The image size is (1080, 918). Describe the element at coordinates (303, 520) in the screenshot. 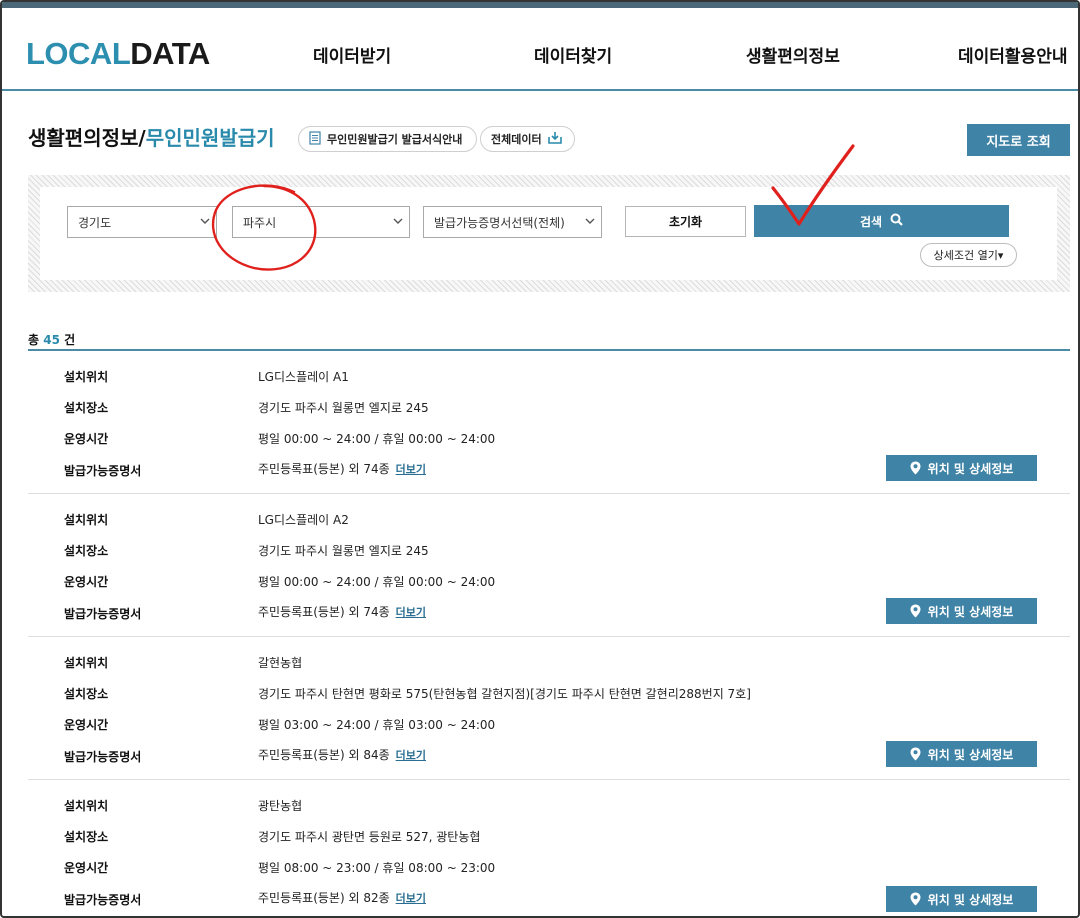

I see `value-location: LG디스플레이 A2` at that location.